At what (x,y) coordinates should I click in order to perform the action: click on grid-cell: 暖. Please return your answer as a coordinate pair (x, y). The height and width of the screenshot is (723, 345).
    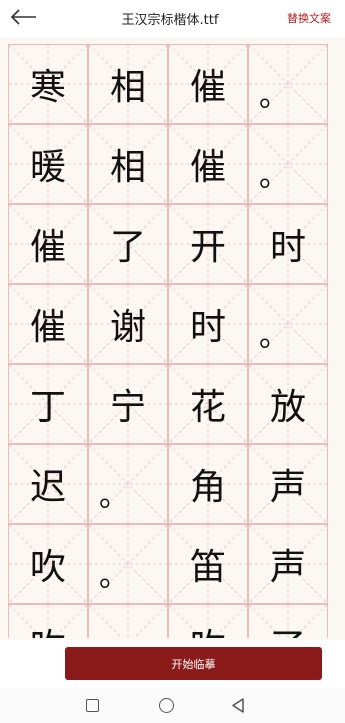
    Looking at the image, I should click on (48, 164).